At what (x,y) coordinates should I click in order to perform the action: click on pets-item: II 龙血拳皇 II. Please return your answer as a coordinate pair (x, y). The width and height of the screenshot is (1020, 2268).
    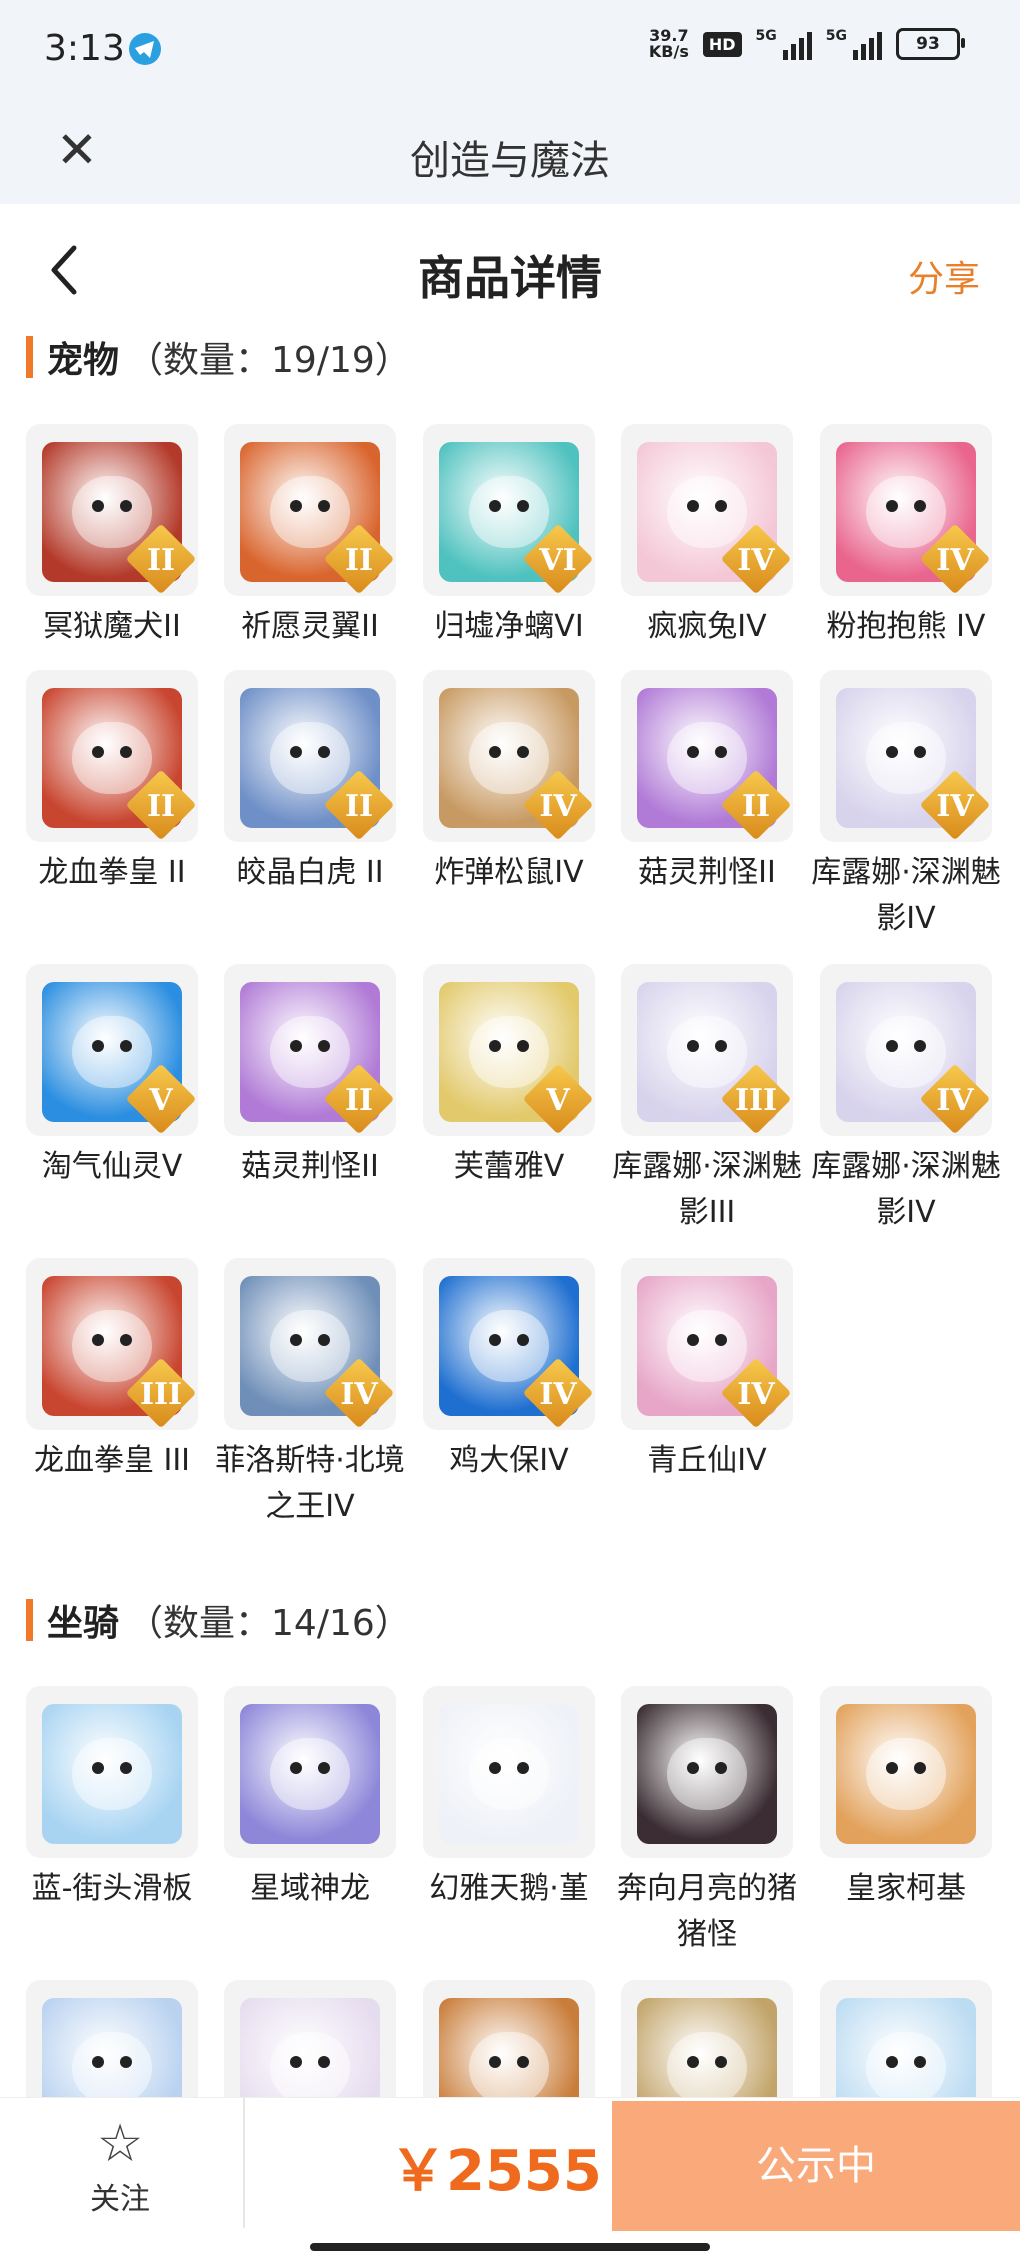
    Looking at the image, I should click on (112, 783).